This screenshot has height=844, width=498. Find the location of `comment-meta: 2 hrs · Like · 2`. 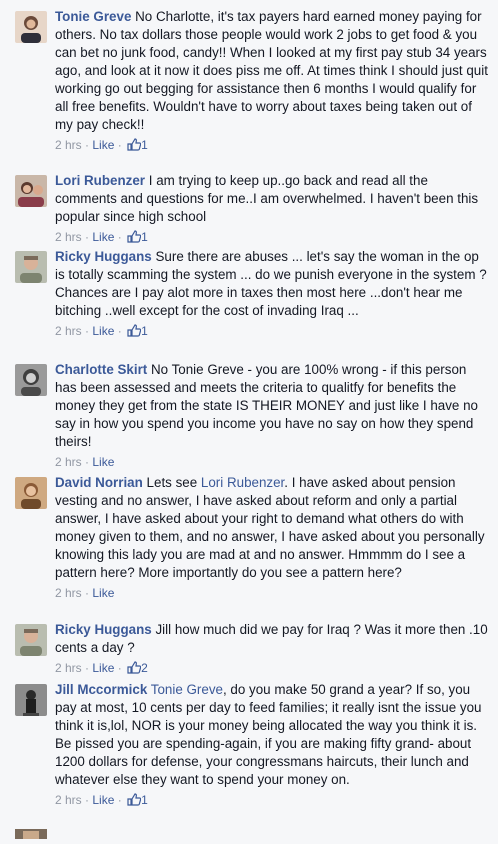

comment-meta: 2 hrs · Like · 2 is located at coordinates (272, 668).